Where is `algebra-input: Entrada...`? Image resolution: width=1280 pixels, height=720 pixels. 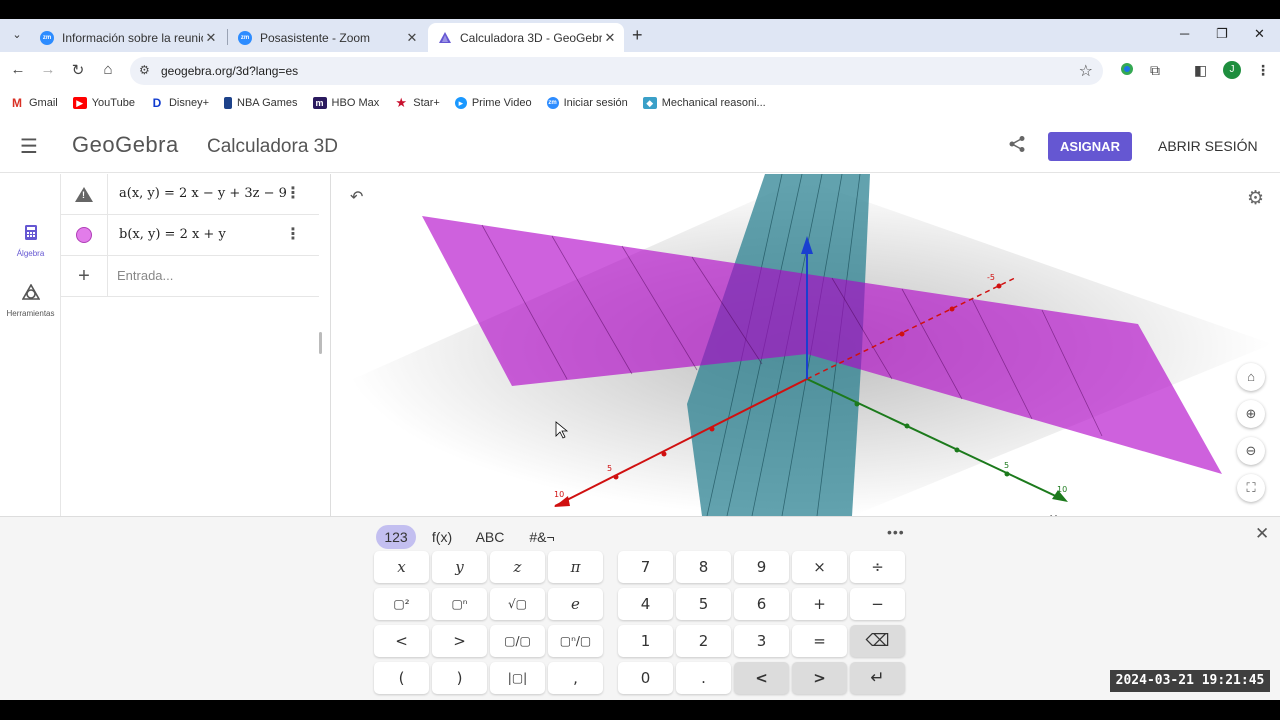 algebra-input: Entrada... is located at coordinates (145, 275).